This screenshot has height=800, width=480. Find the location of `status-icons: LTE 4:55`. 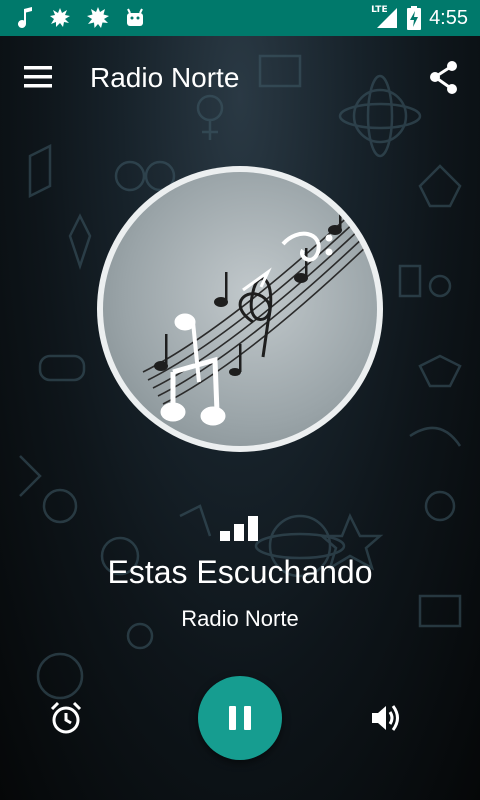

status-icons: LTE 4:55 is located at coordinates (419, 18).